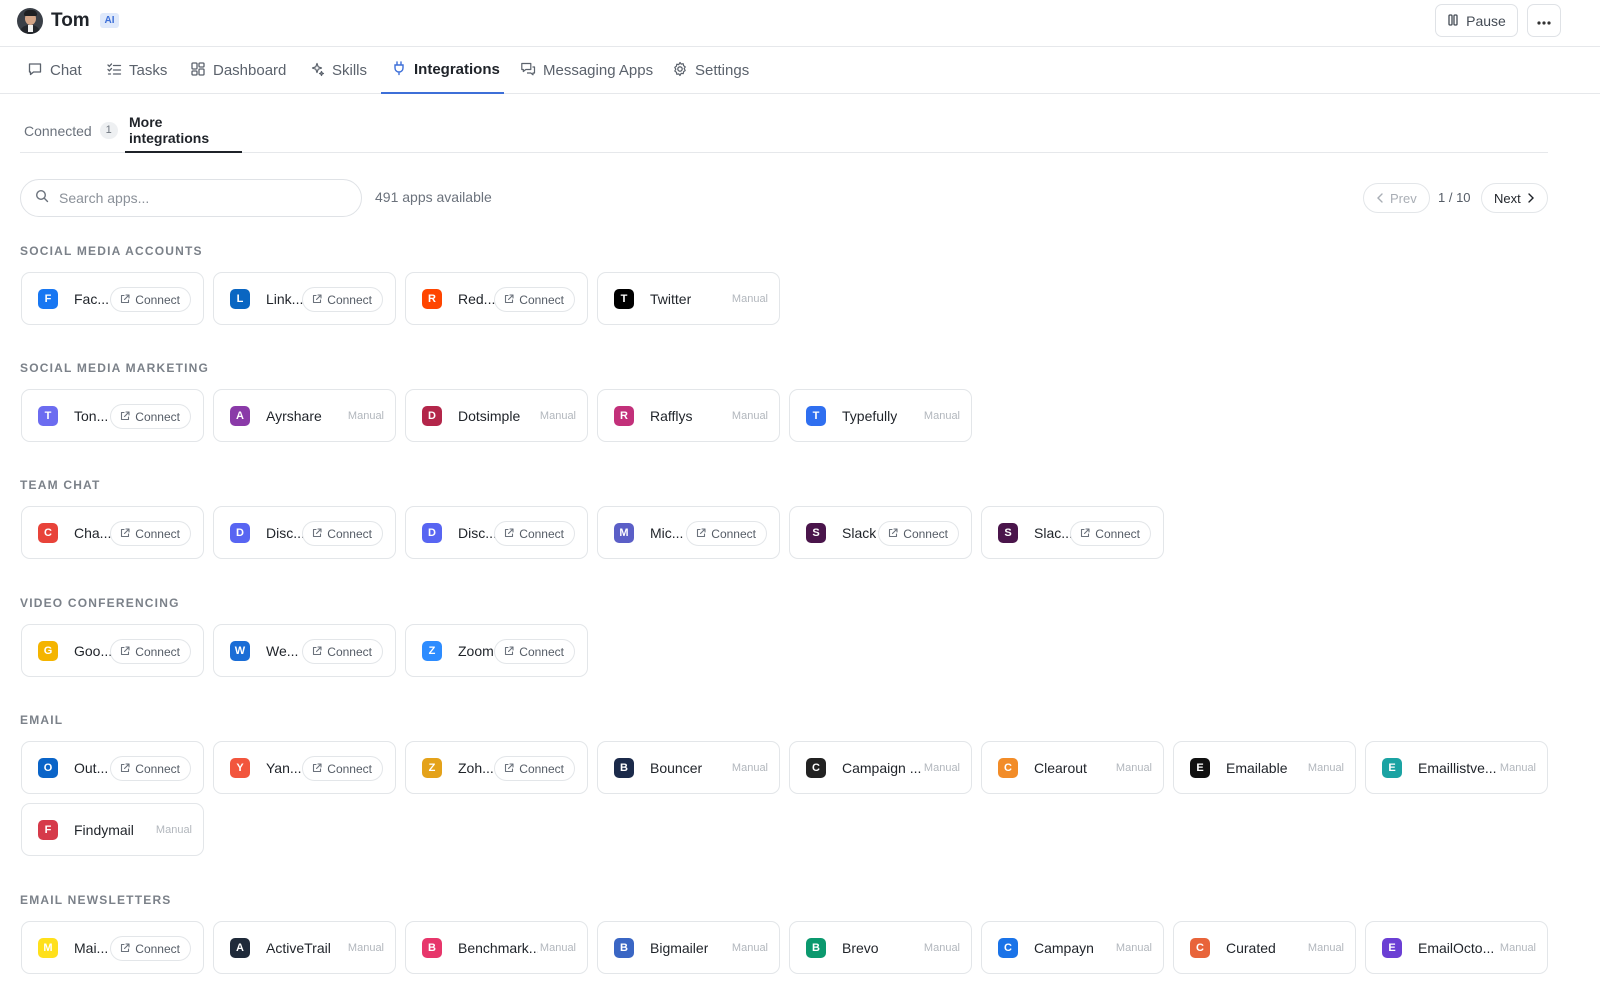  Describe the element at coordinates (304, 947) in the screenshot. I see `integration-card: A ActiveTrail Manual` at that location.